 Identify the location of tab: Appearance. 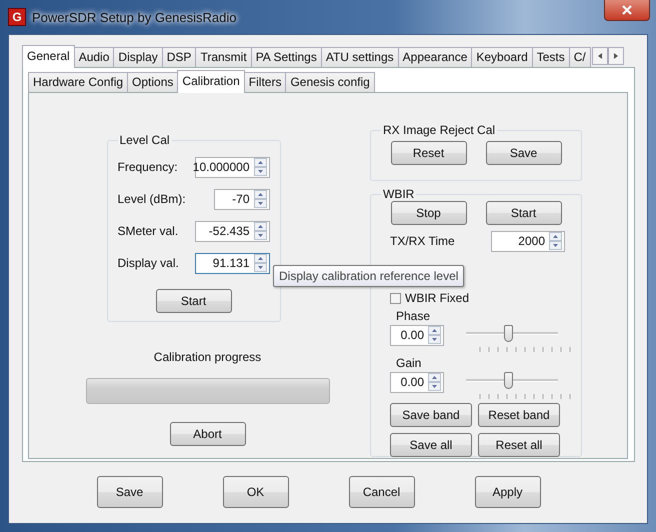
(435, 57).